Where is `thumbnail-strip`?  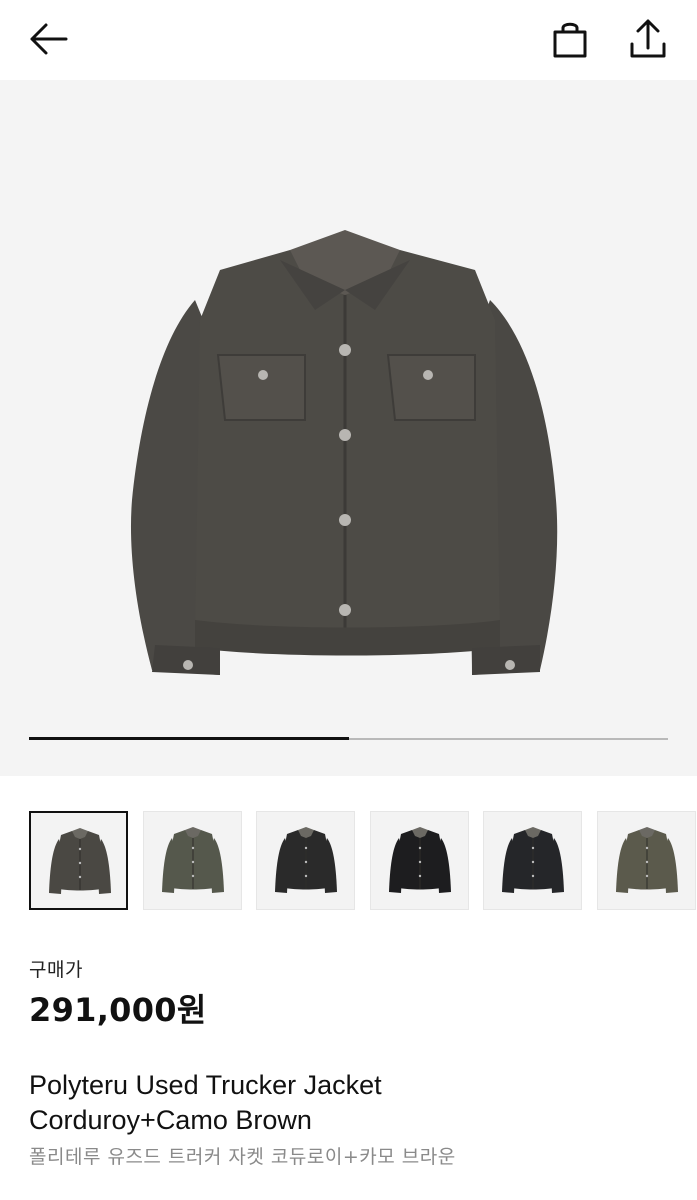 thumbnail-strip is located at coordinates (348, 861).